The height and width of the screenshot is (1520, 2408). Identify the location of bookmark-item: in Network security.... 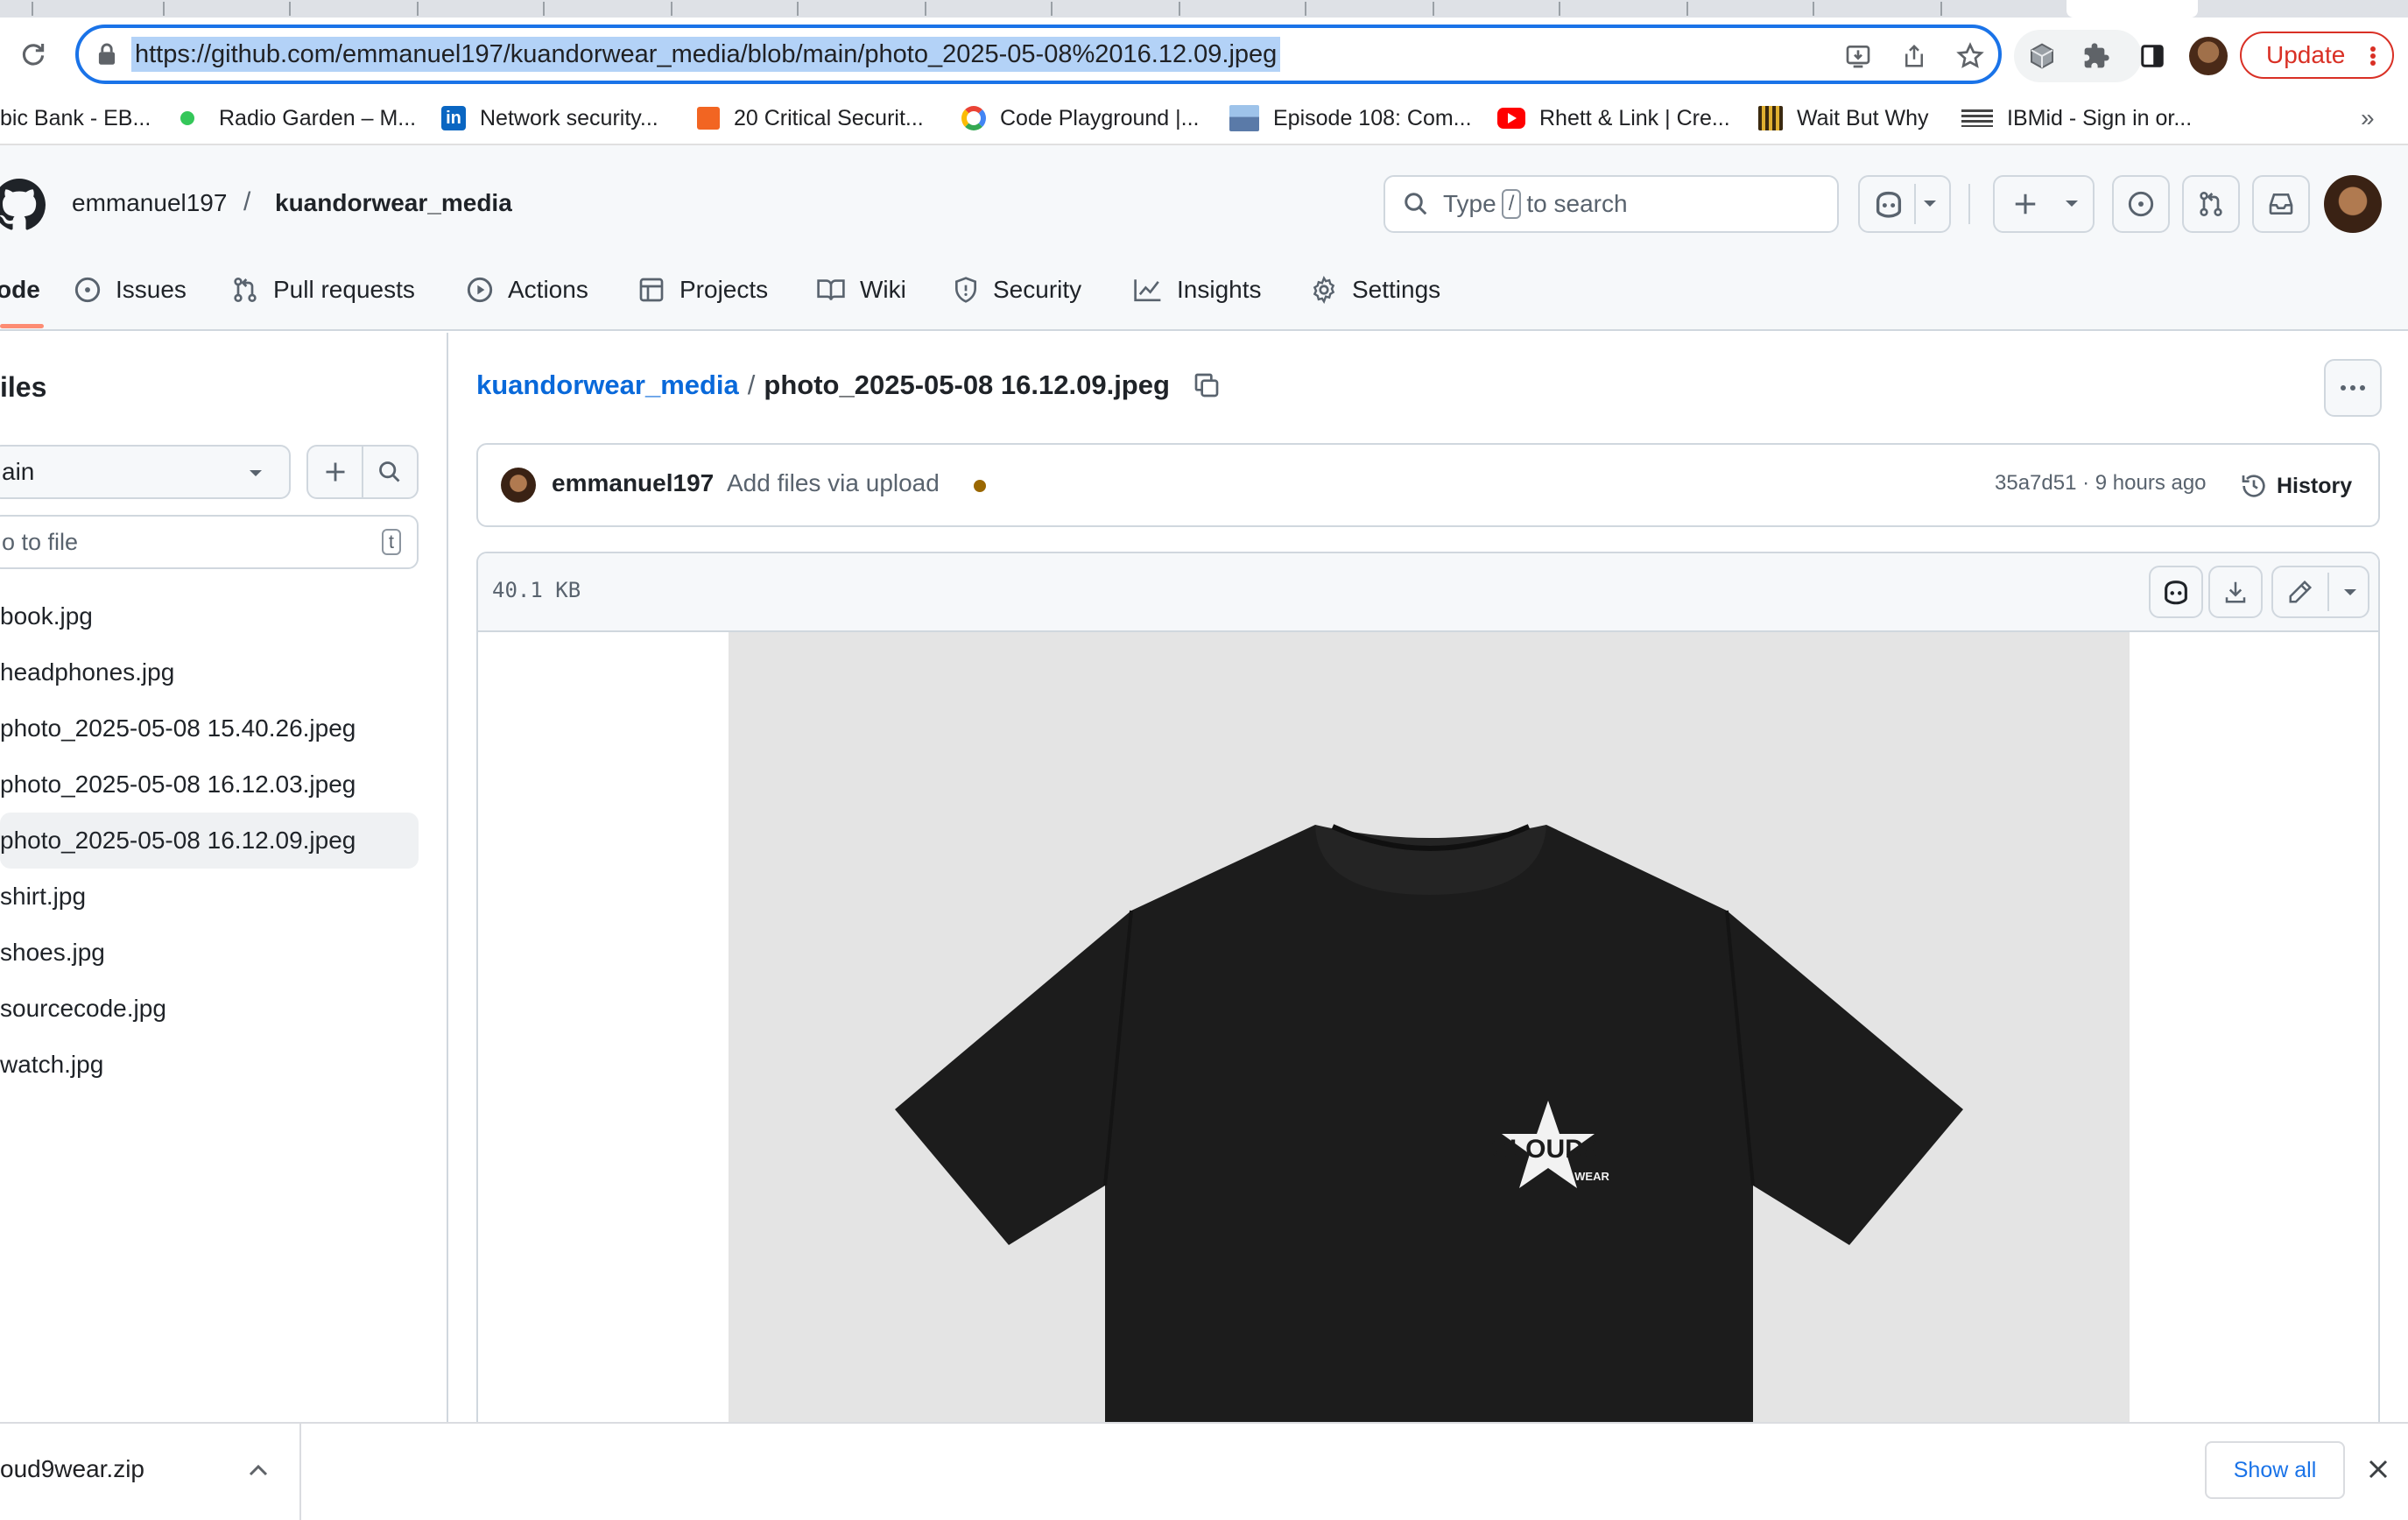
(549, 118).